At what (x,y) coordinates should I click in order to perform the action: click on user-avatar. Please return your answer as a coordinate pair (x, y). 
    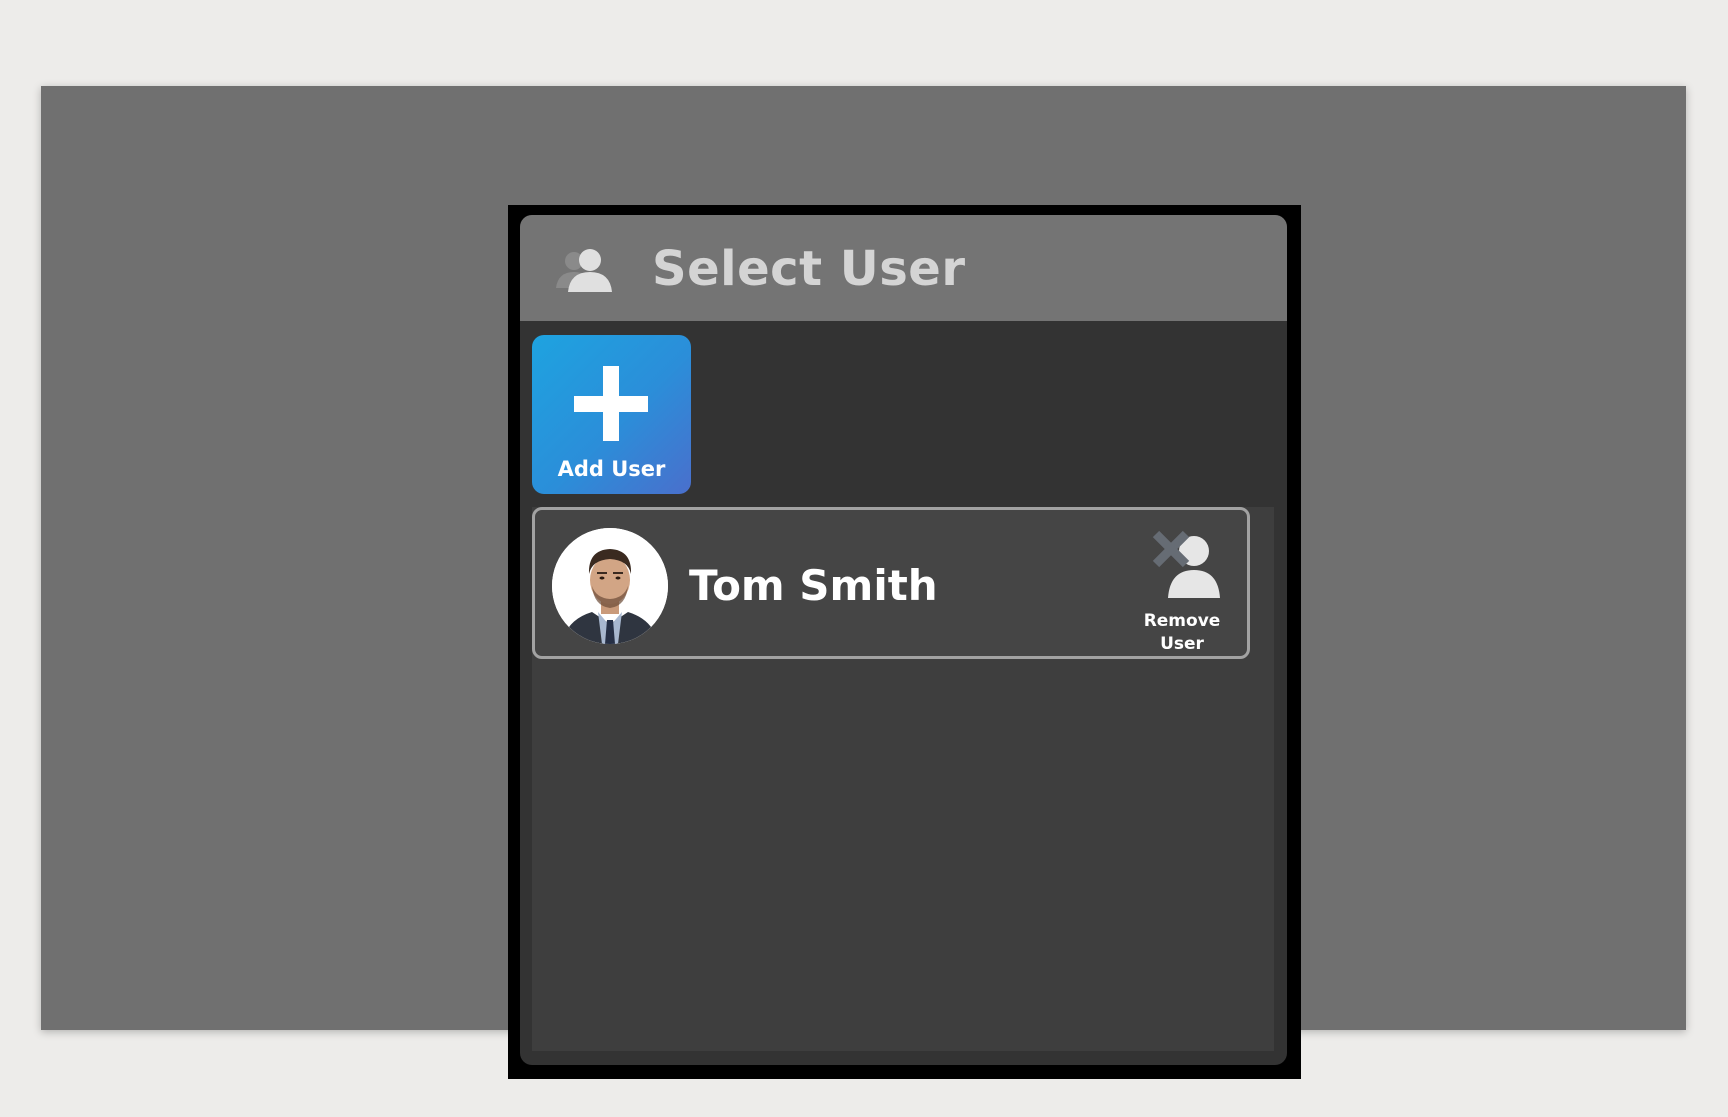
    Looking at the image, I should click on (610, 586).